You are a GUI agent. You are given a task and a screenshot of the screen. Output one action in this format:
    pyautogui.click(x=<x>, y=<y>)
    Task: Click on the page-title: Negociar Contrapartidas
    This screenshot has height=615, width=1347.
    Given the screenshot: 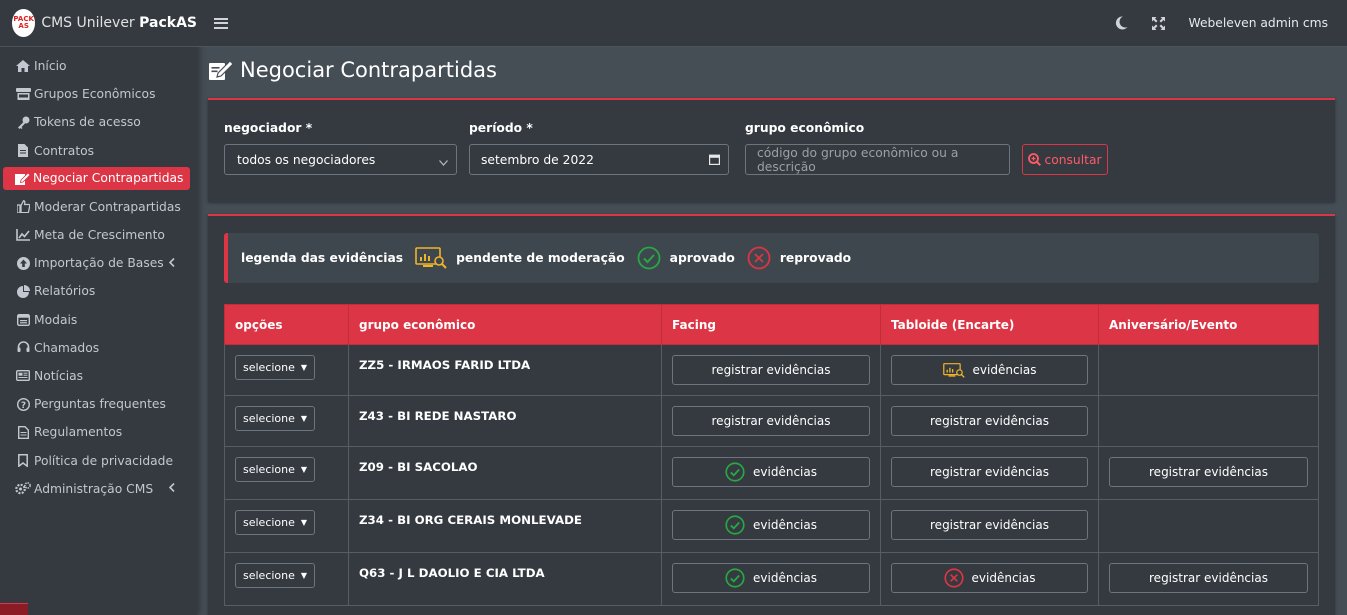 What is the action you would take?
    pyautogui.click(x=352, y=70)
    